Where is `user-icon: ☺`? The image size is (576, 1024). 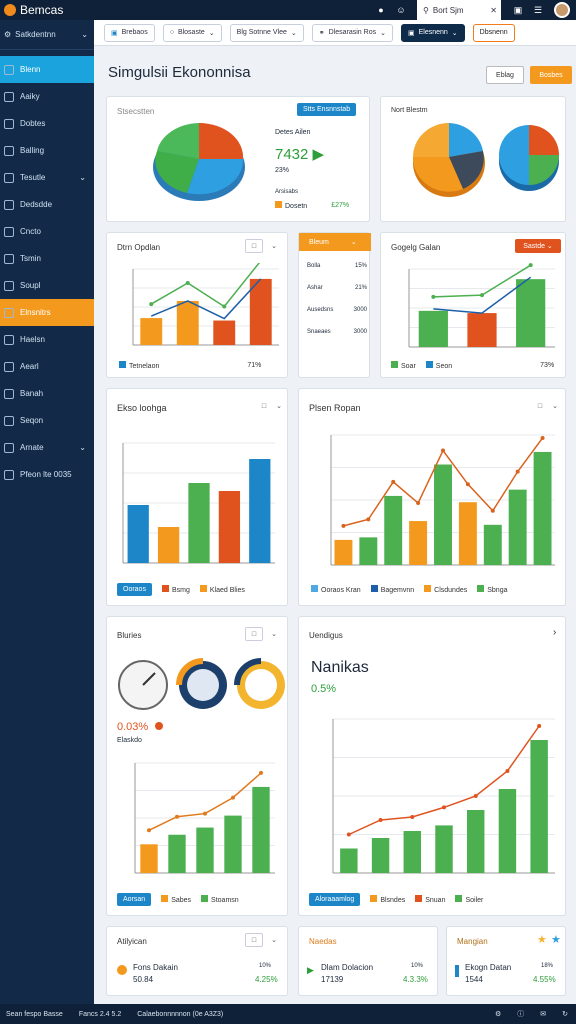
user-icon: ☺ is located at coordinates (401, 10).